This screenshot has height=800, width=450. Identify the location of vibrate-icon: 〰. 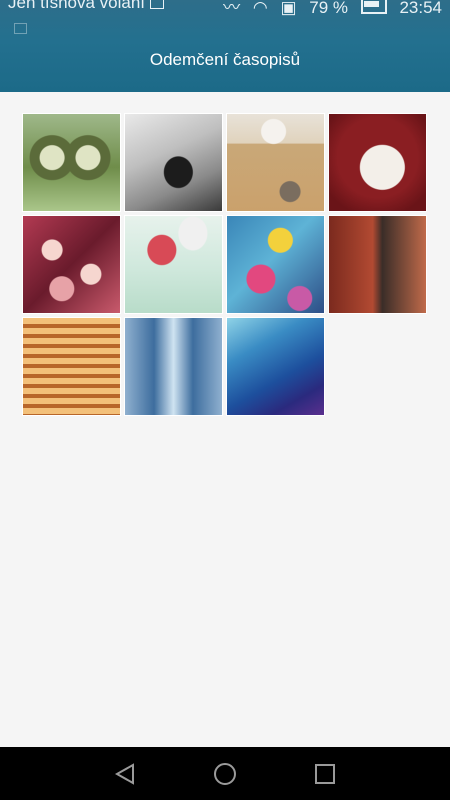
(232, 8).